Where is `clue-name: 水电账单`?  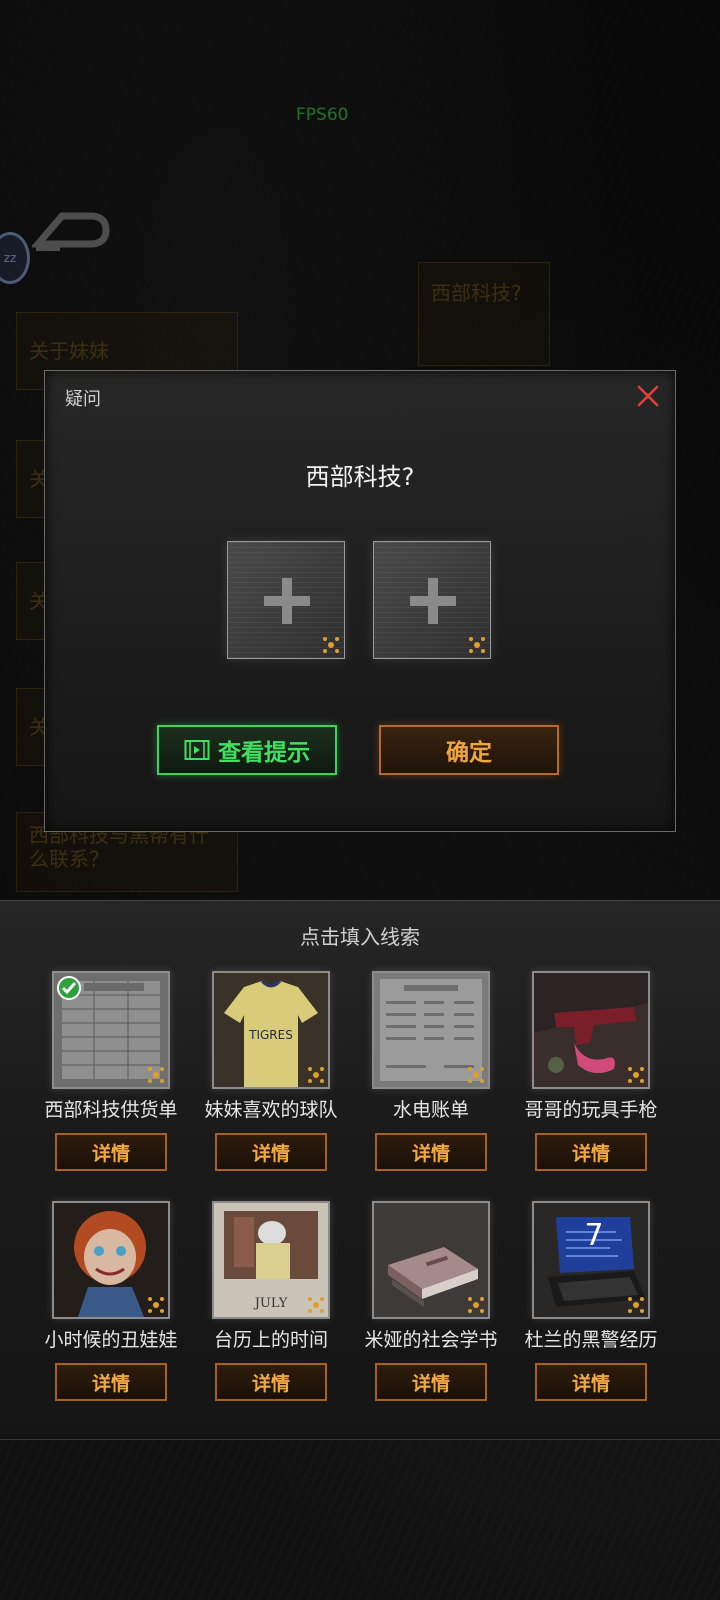
clue-name: 水电账单 is located at coordinates (430, 1110).